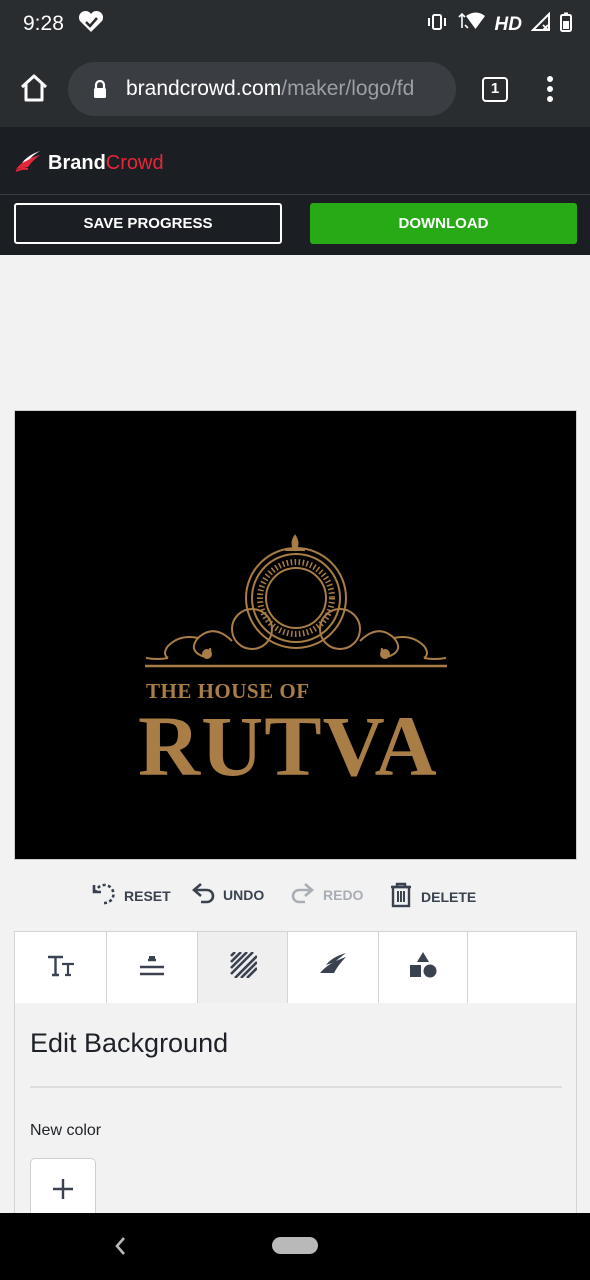 The image size is (590, 1280). Describe the element at coordinates (28, 163) in the screenshot. I see `brandcrowd-mark-icon` at that location.